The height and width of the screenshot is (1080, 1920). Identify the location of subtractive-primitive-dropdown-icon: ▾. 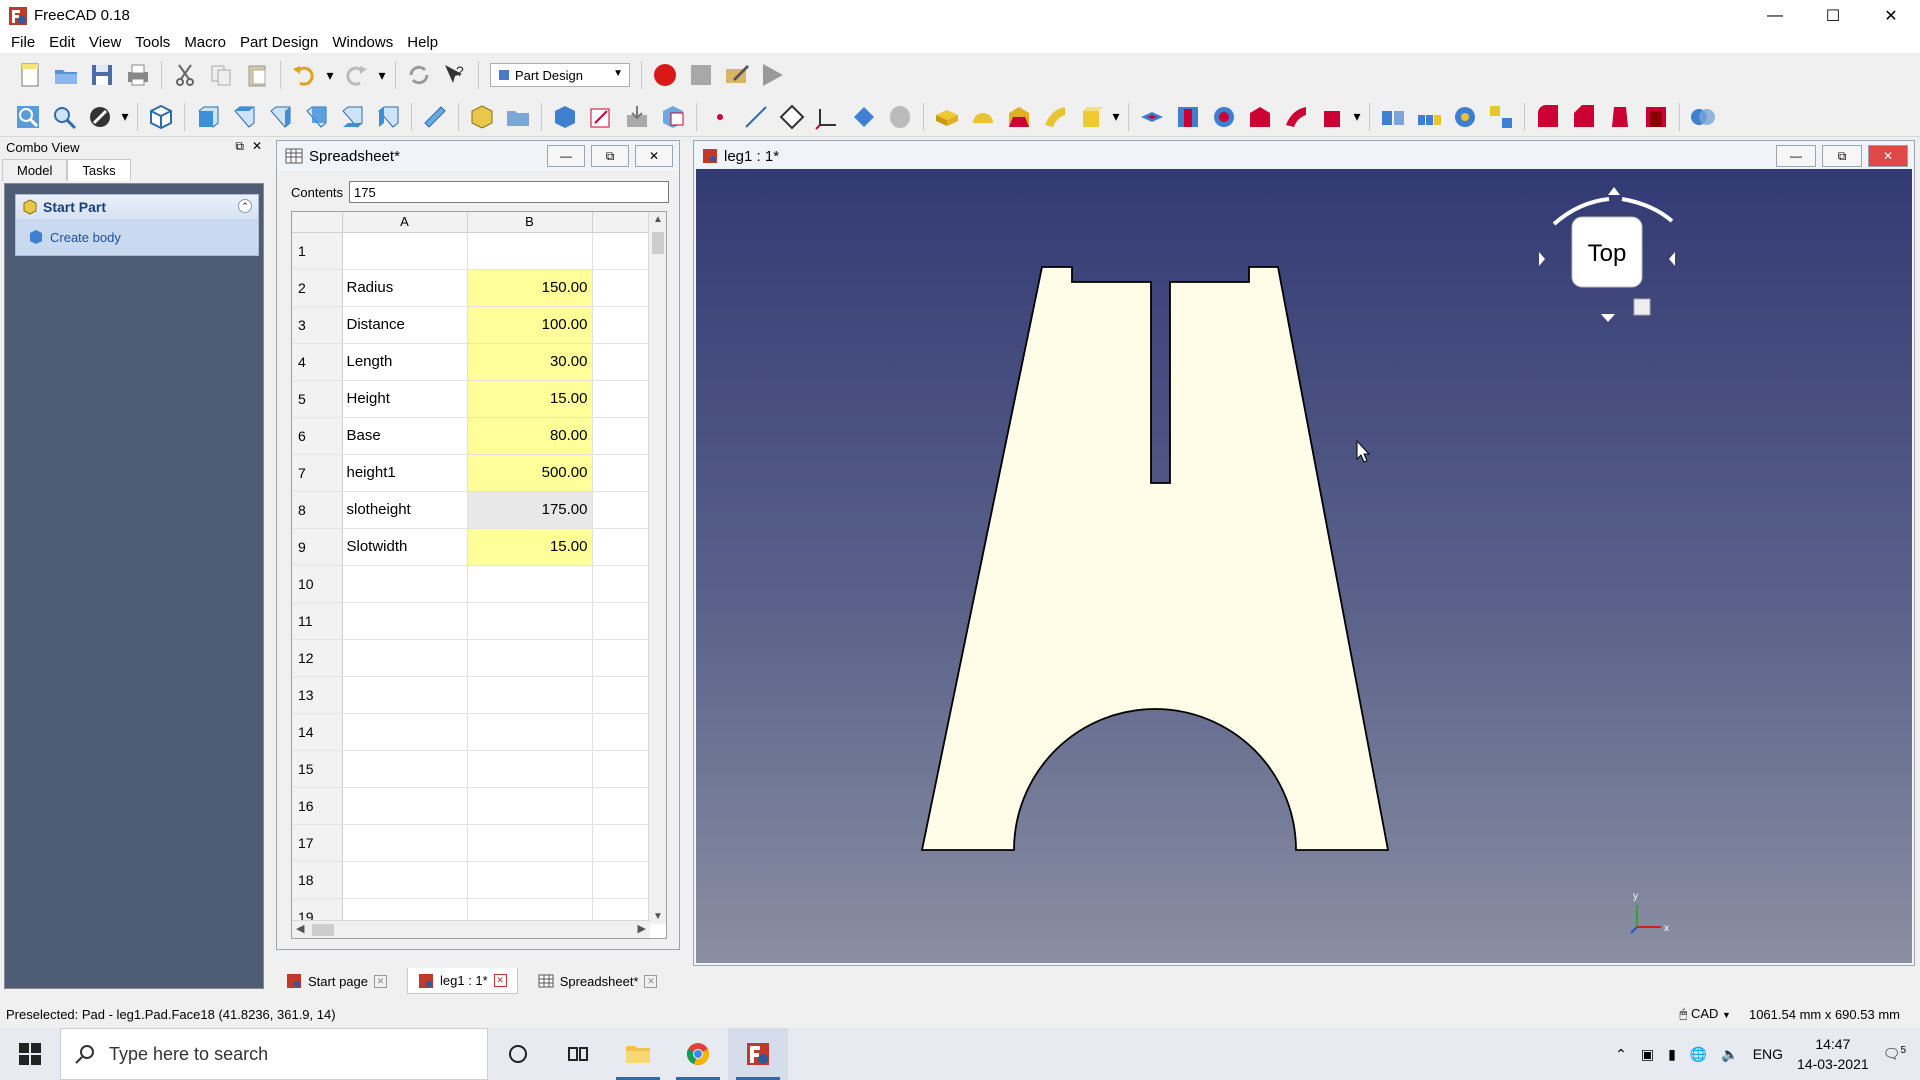
(1357, 117).